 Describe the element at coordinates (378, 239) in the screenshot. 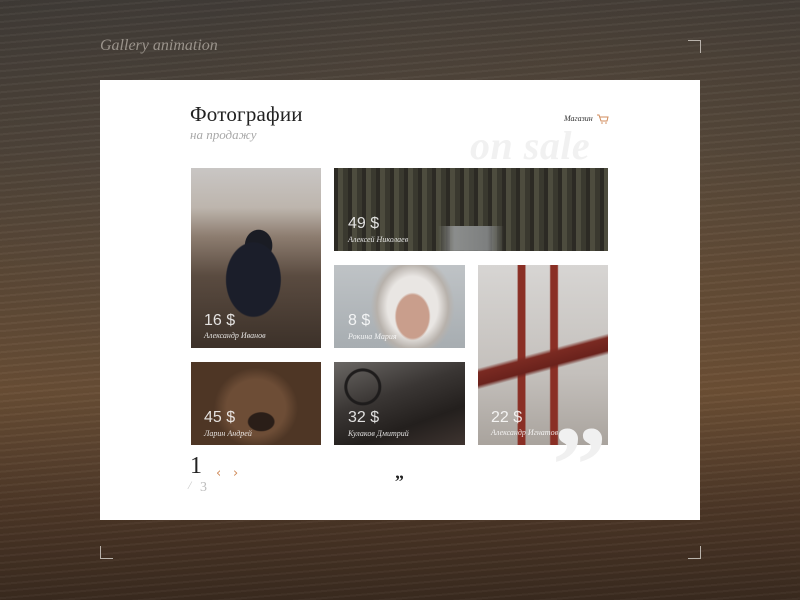

I see `photo-author: Алексей Николаев` at that location.